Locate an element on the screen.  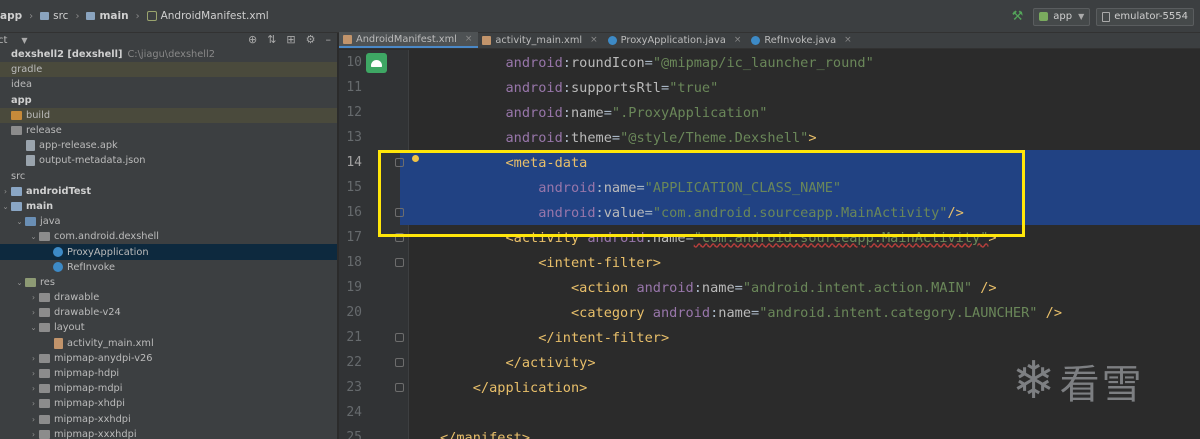
tree-item: › mipmap-anydpi-v26 is located at coordinates (168, 358).